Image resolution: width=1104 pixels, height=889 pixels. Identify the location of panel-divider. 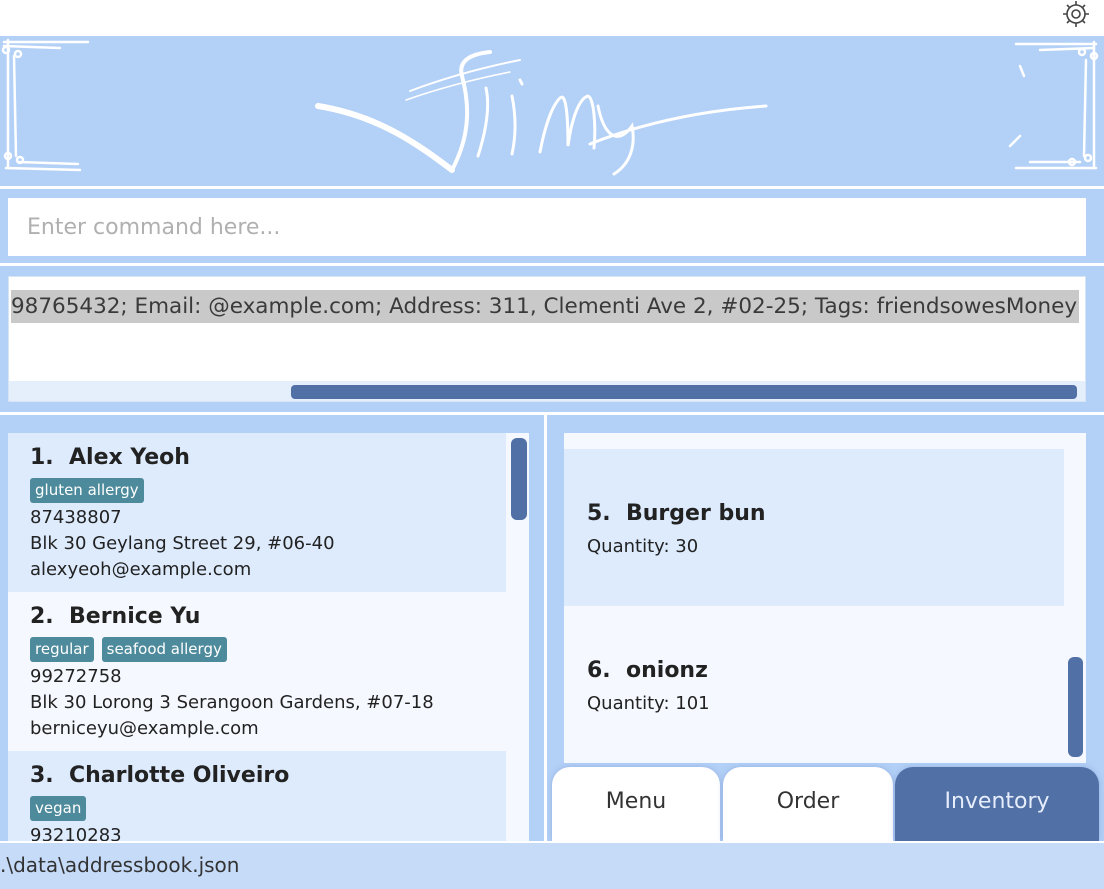
(545, 628).